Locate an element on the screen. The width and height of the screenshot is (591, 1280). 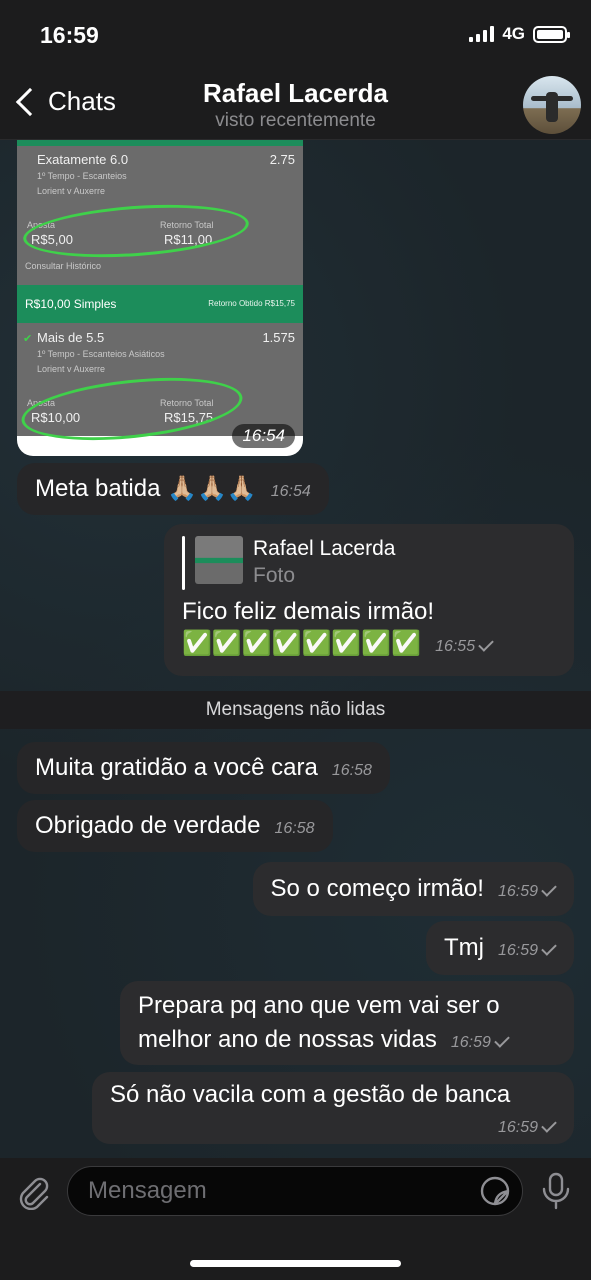
message-incoming: Obrigado de verdade 16:58 is located at coordinates (175, 826).